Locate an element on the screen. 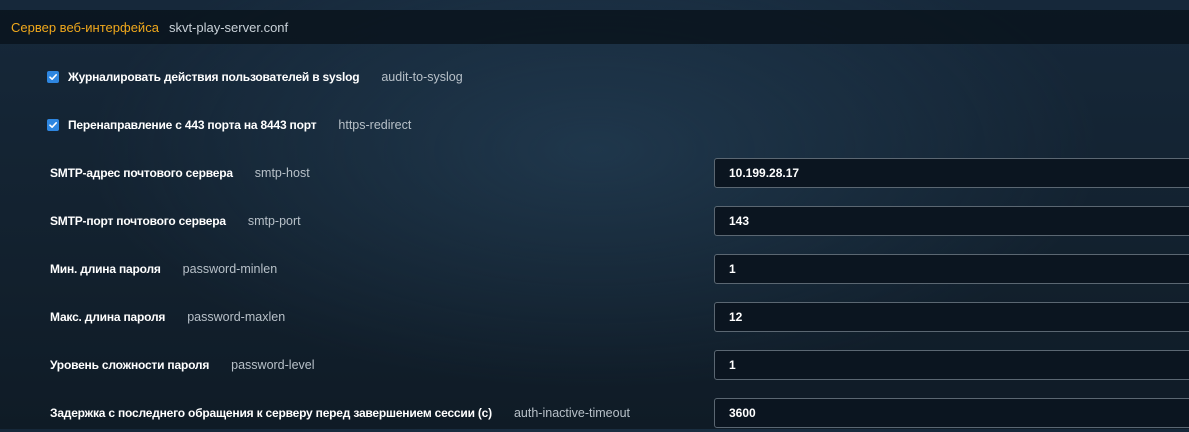  audit-to-syslog-checkbox is located at coordinates (53, 77).